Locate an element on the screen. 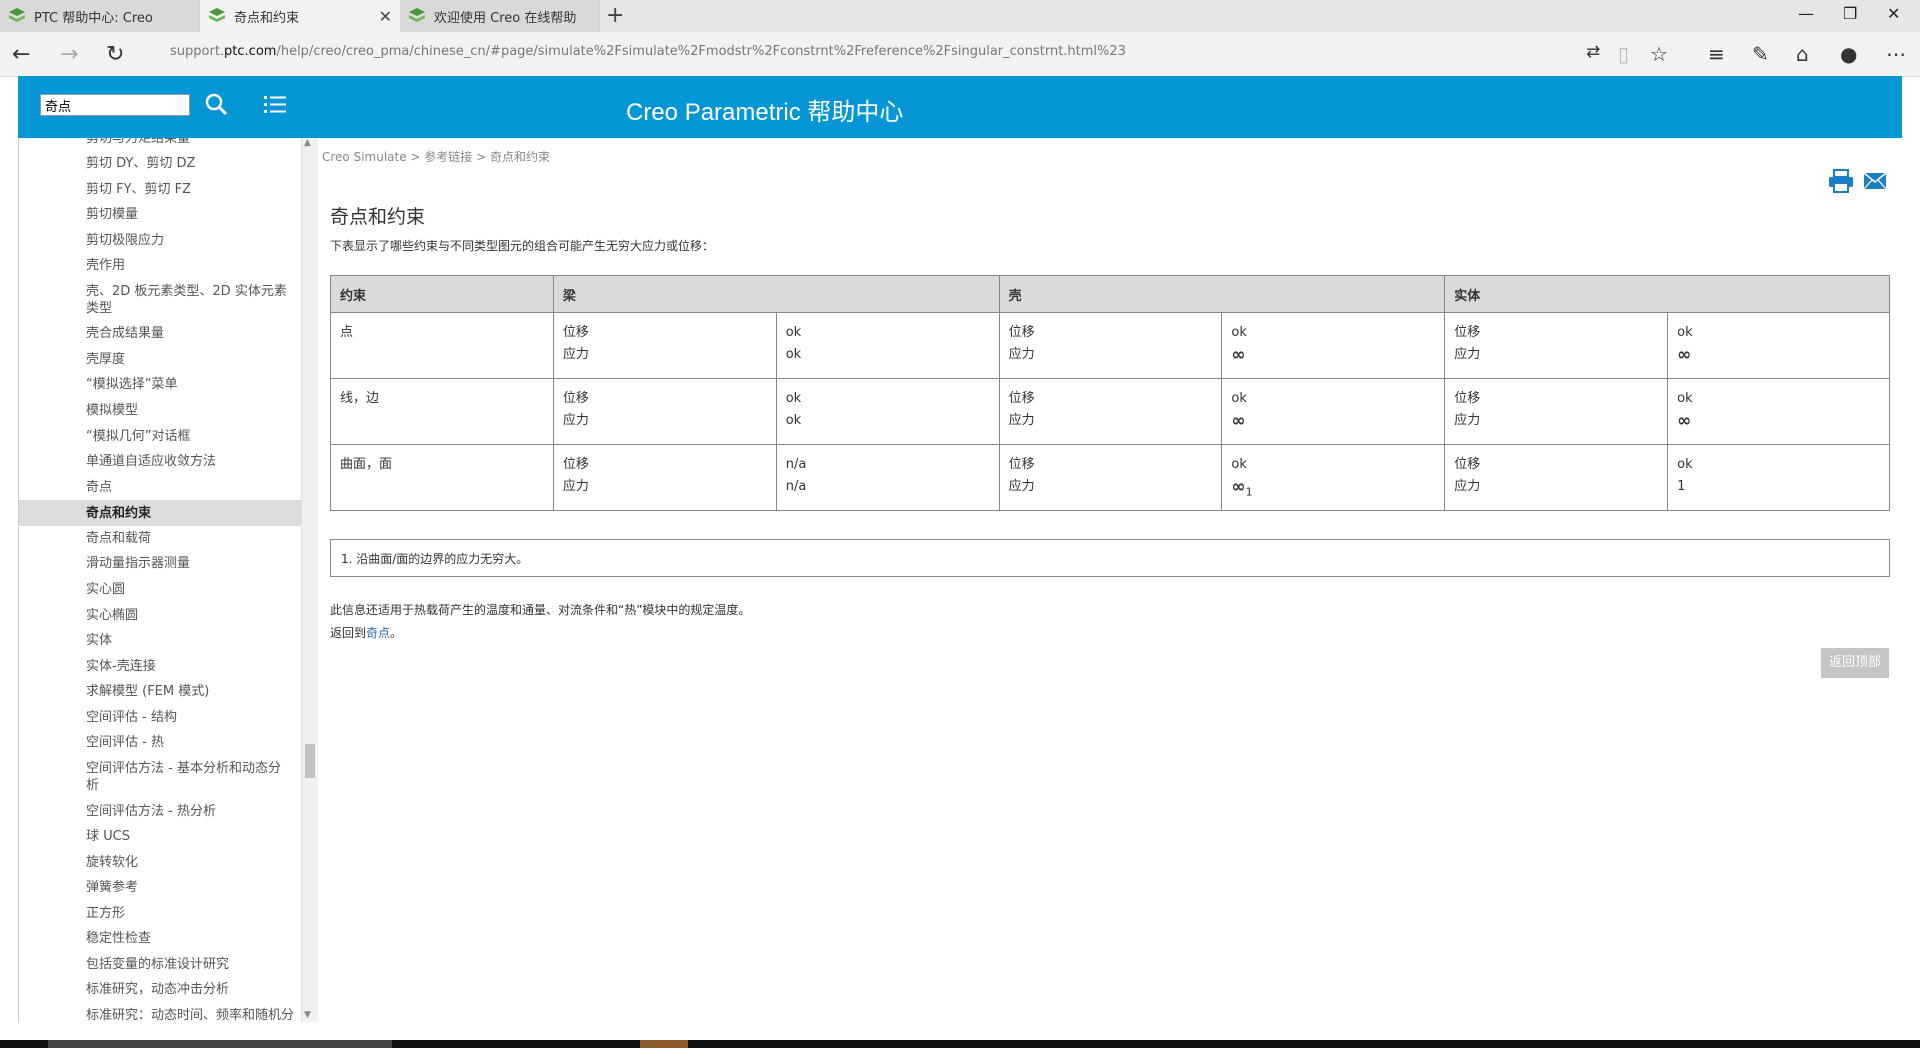 This screenshot has height=1048, width=1920. return-line: 返回到奇点。 is located at coordinates (366, 632).